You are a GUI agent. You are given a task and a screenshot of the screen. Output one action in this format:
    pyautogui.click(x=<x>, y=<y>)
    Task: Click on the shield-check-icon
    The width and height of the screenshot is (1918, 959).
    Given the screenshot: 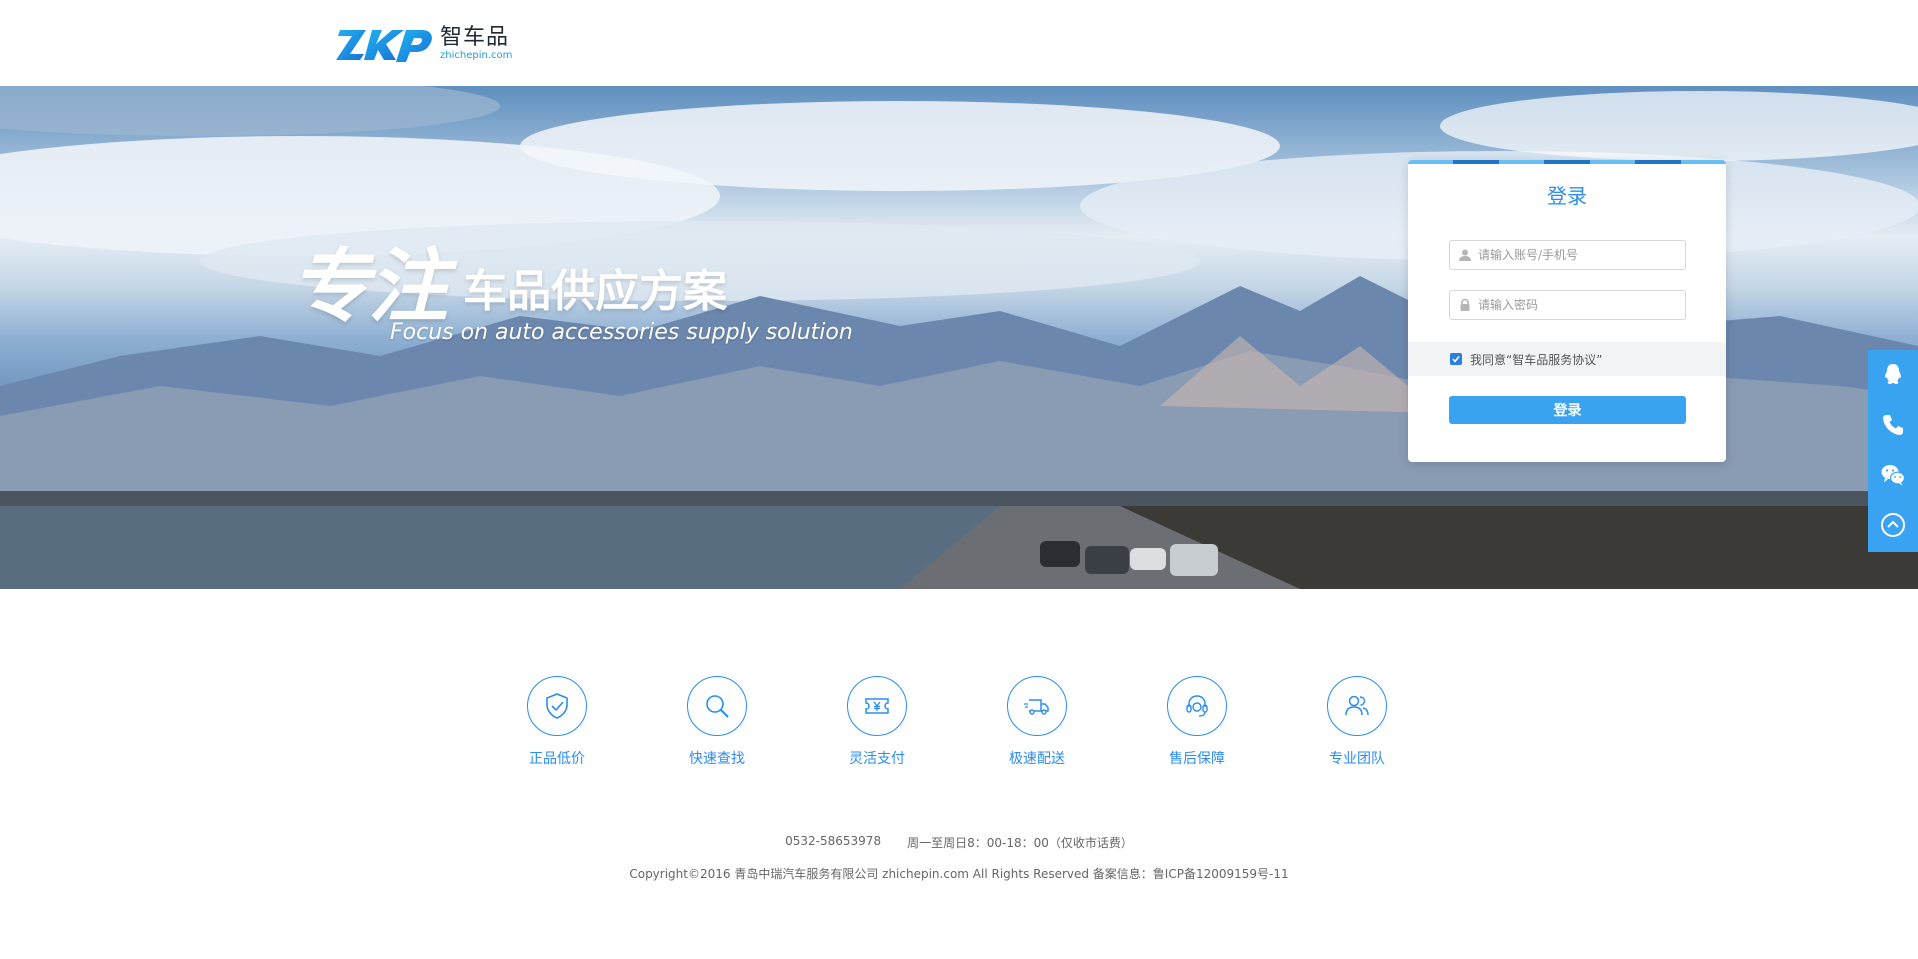 What is the action you would take?
    pyautogui.click(x=557, y=706)
    